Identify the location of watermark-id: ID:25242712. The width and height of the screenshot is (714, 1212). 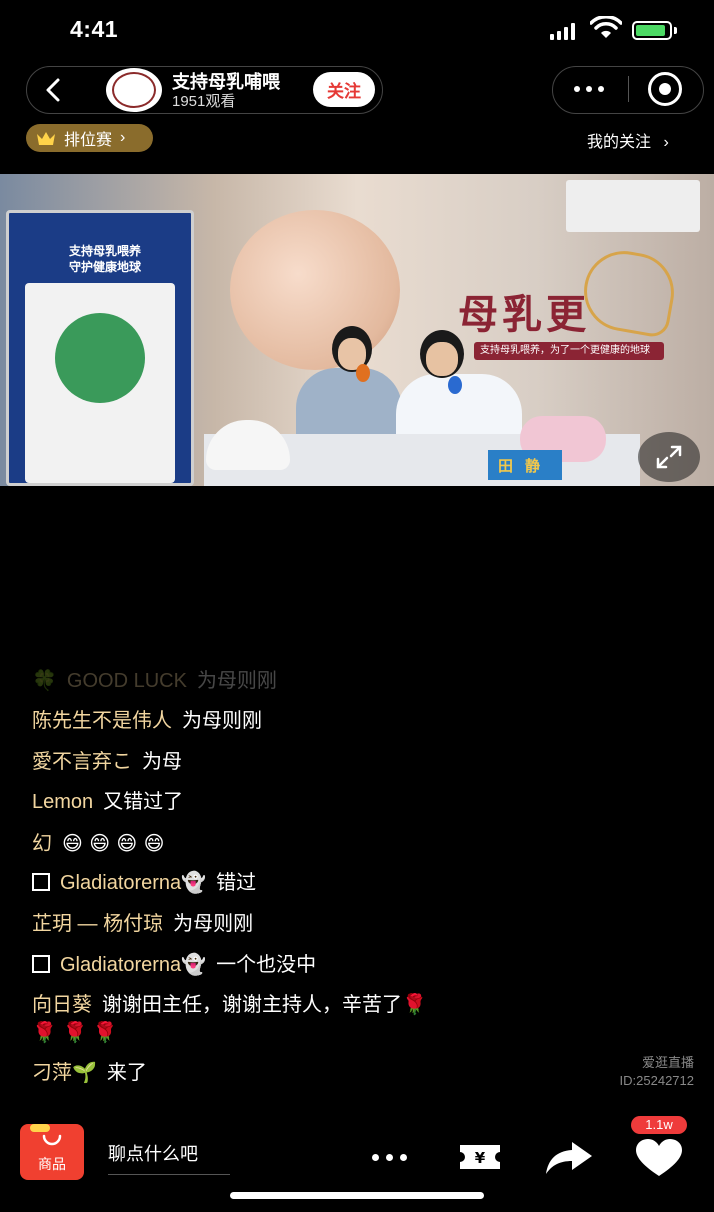
(656, 1080).